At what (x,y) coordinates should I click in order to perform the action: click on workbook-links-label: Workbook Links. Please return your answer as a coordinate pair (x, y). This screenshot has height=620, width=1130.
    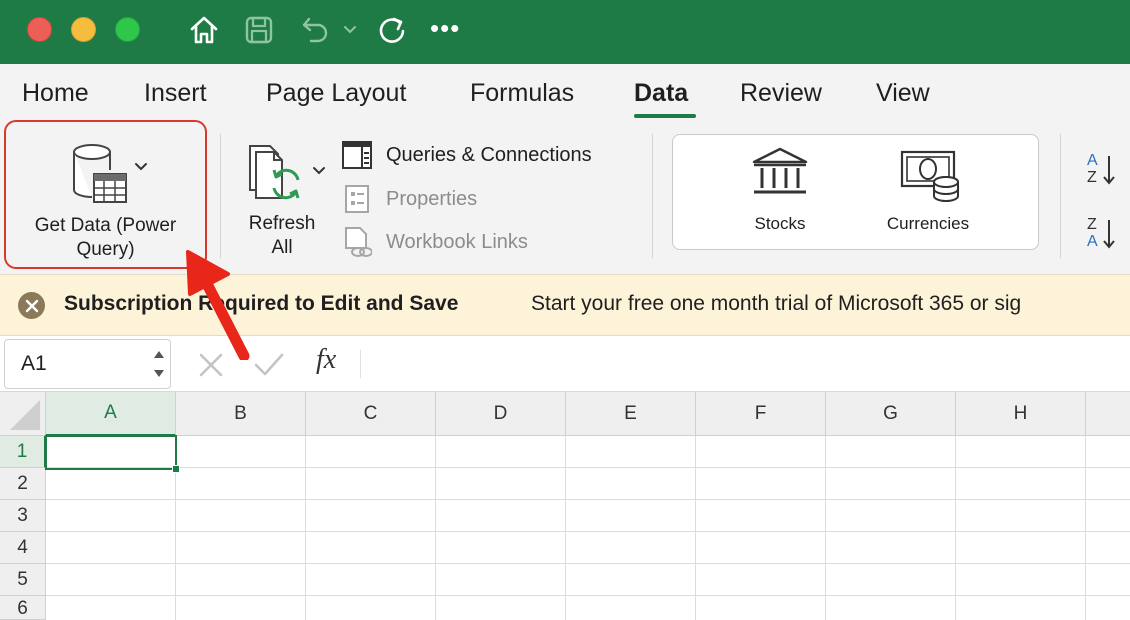
    Looking at the image, I should click on (457, 241).